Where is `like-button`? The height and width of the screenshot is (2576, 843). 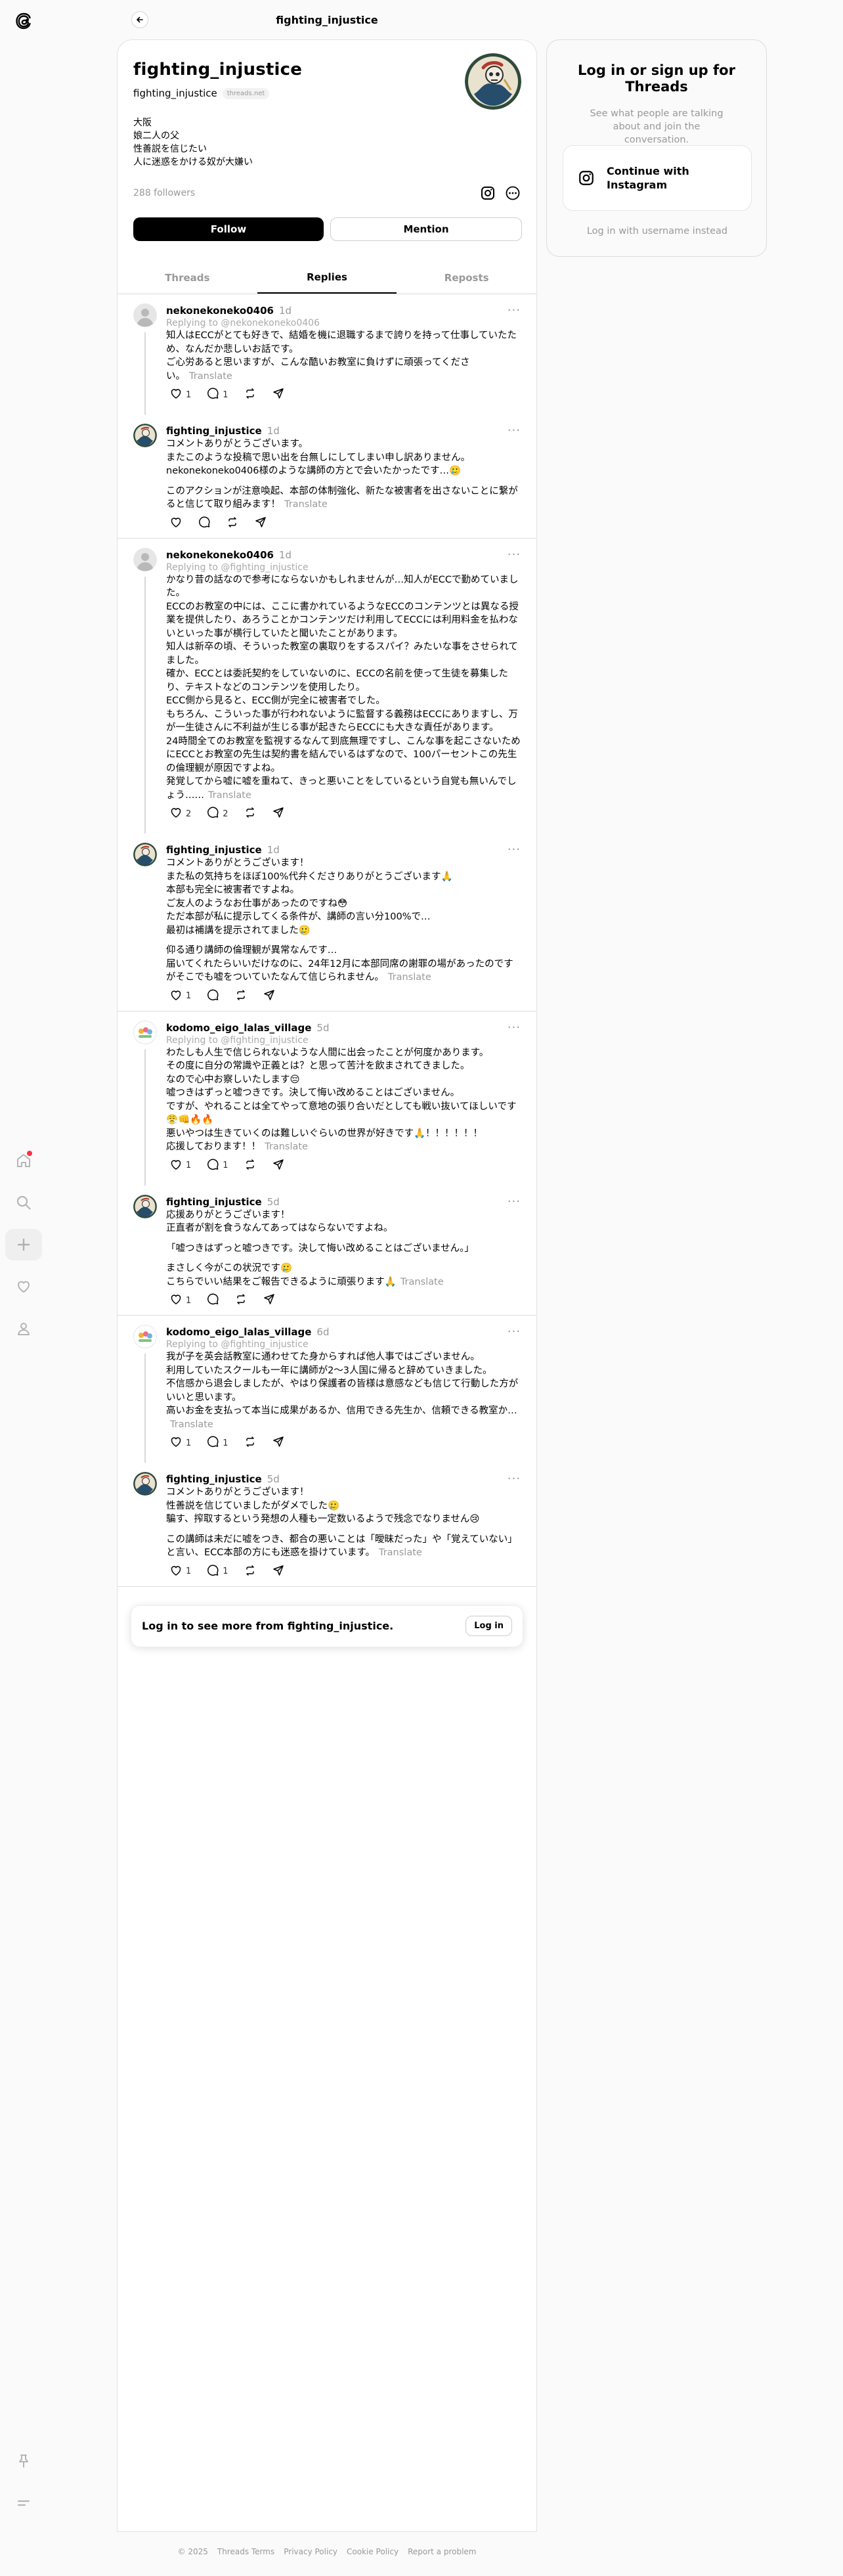 like-button is located at coordinates (174, 523).